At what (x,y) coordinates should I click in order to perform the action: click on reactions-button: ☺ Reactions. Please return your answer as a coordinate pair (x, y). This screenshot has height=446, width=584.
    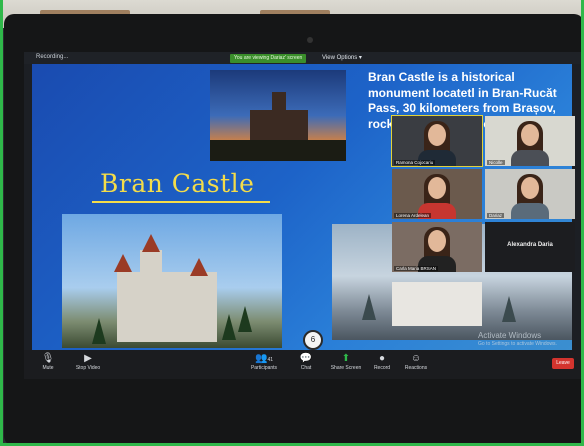
    Looking at the image, I should click on (416, 362).